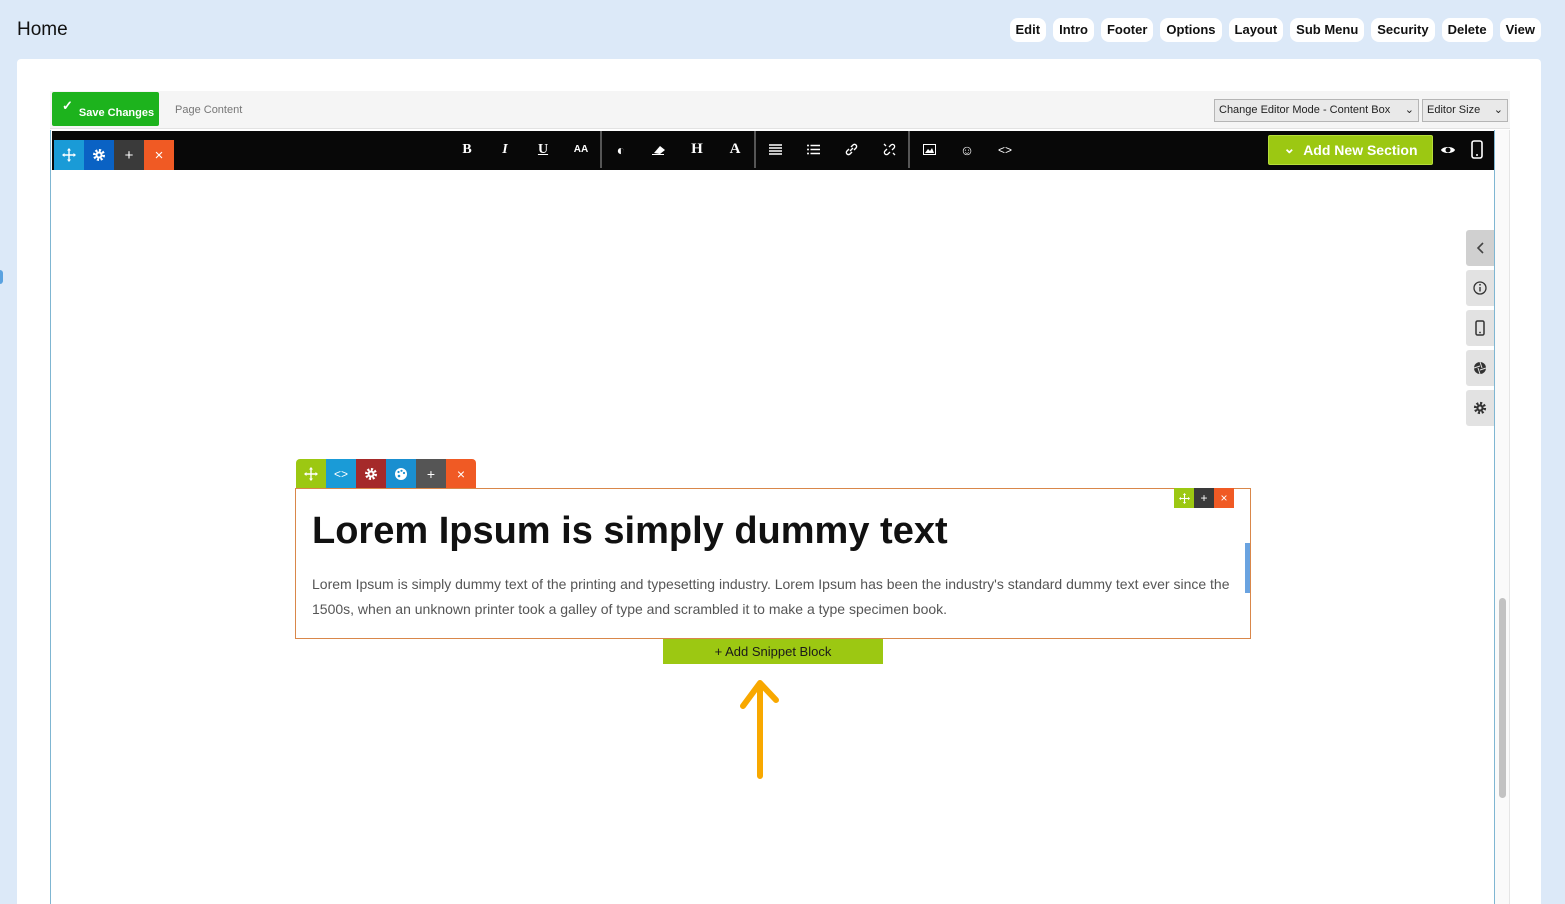  I want to click on add-snippet-block-button: + Add Snippet Block, so click(773, 651).